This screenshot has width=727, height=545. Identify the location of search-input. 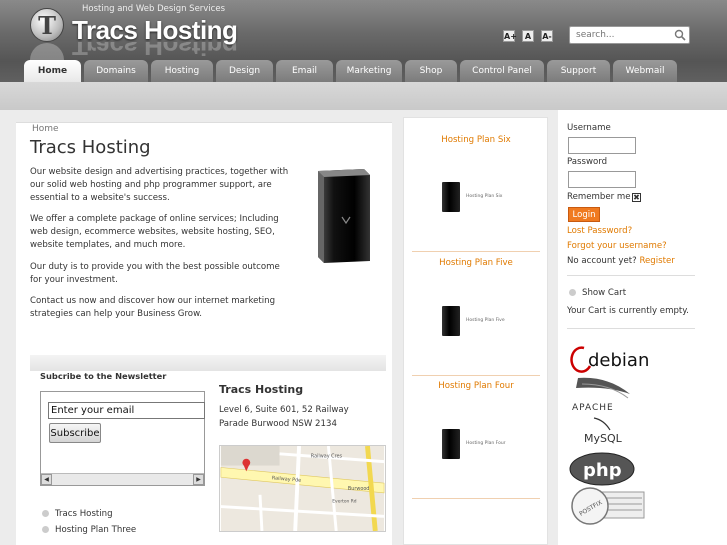
(620, 35).